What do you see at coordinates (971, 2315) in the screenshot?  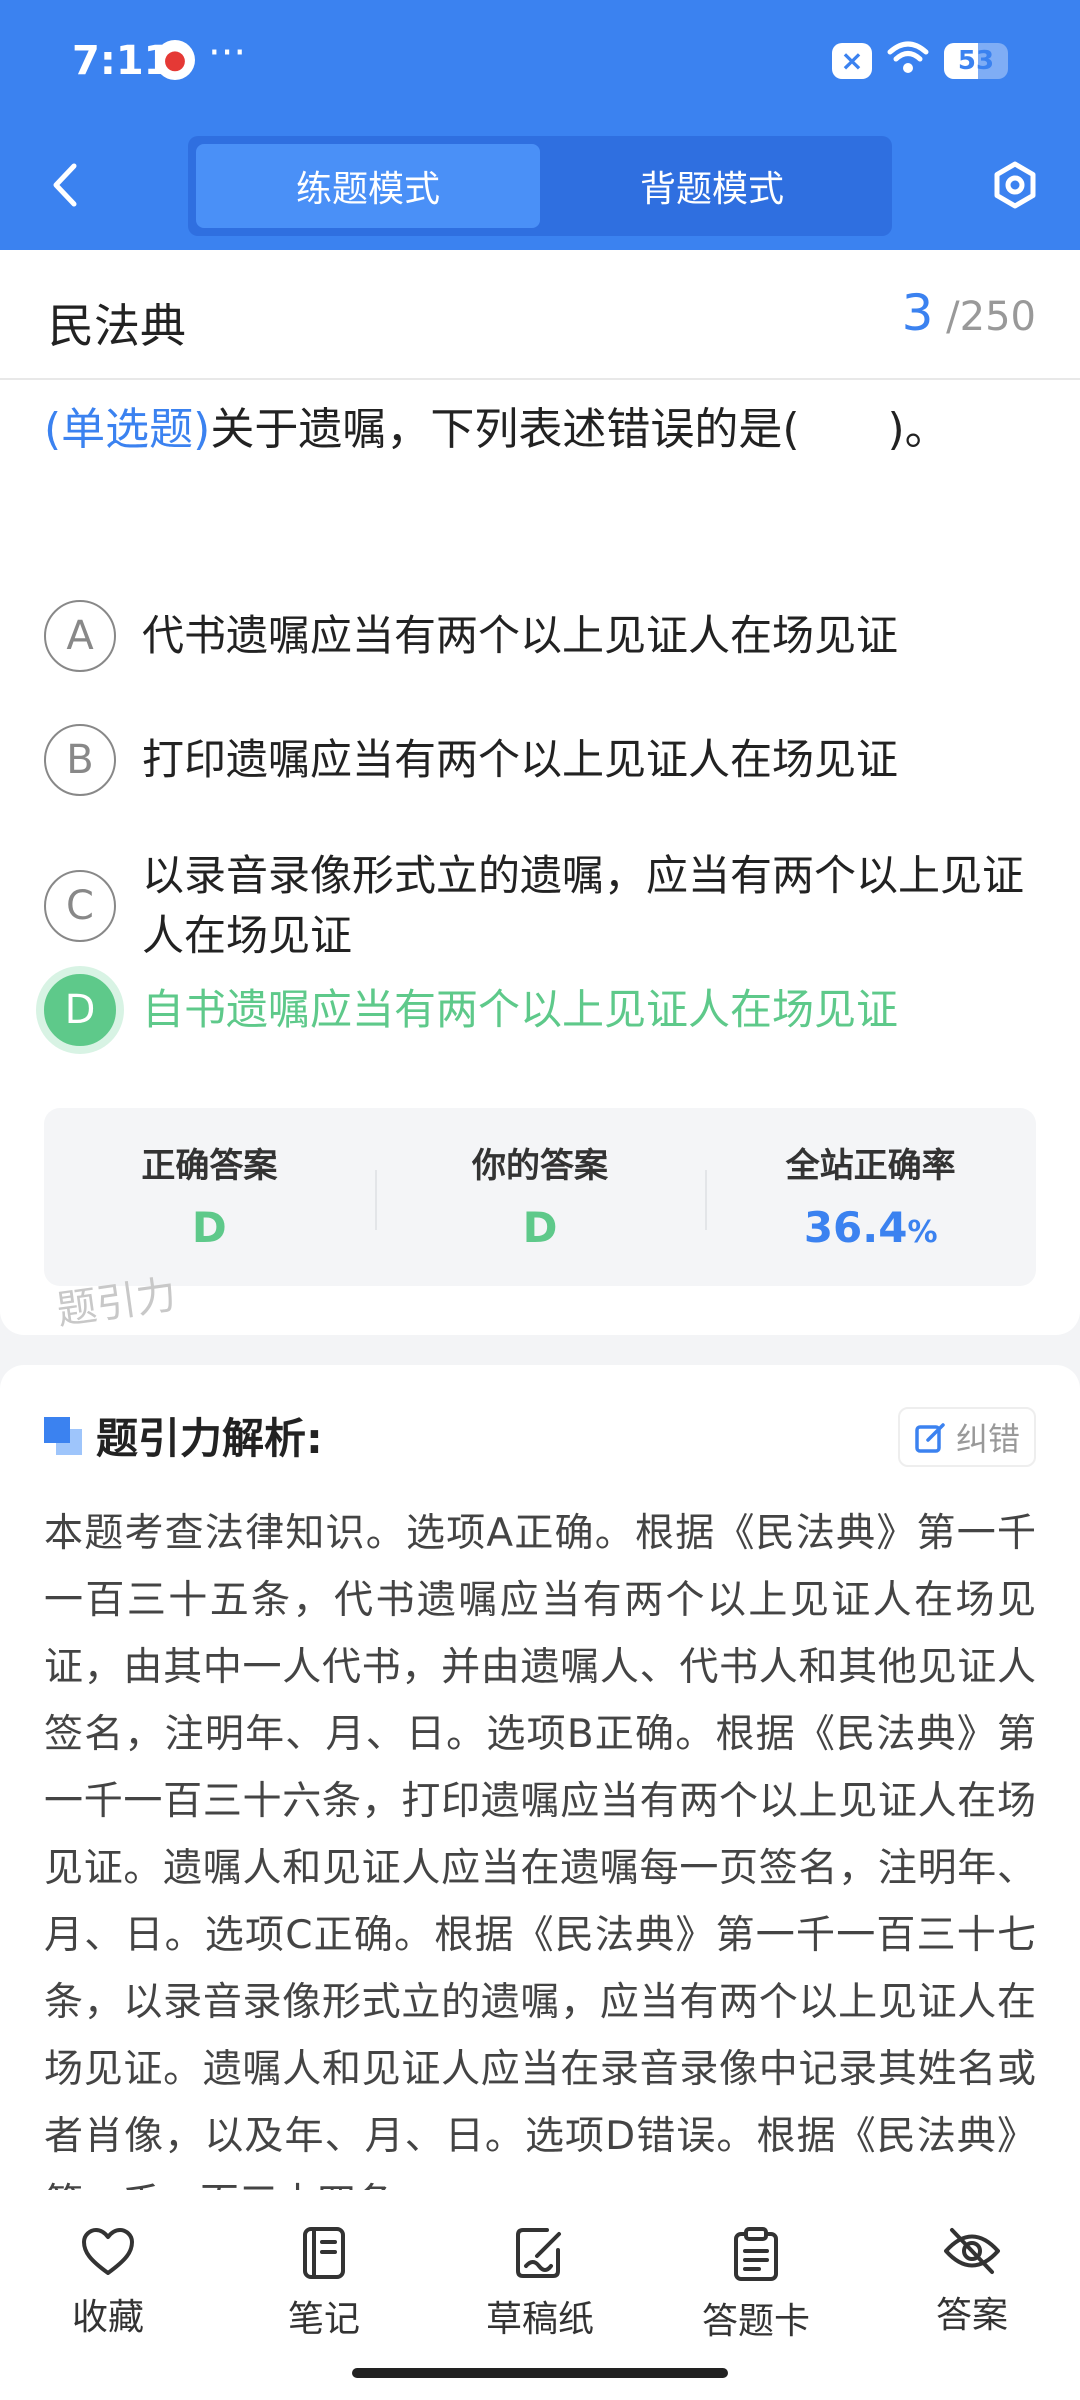 I see `show-answer-label: 答案` at bounding box center [971, 2315].